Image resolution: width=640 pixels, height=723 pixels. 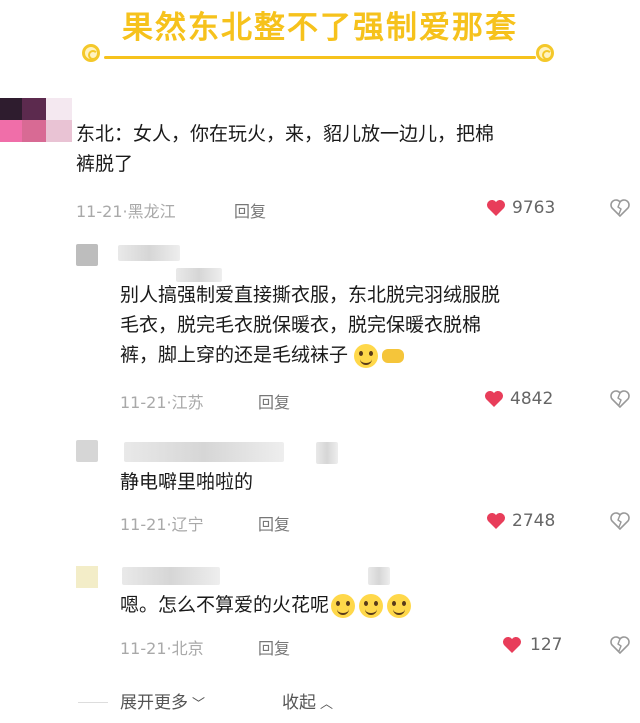 What do you see at coordinates (93, 702) in the screenshot?
I see `divider` at bounding box center [93, 702].